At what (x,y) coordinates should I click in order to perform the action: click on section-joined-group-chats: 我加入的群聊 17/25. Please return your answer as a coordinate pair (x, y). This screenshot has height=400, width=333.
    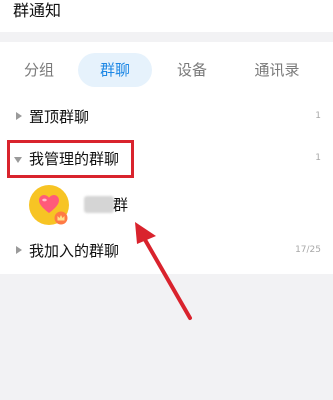
    Looking at the image, I should click on (166, 251).